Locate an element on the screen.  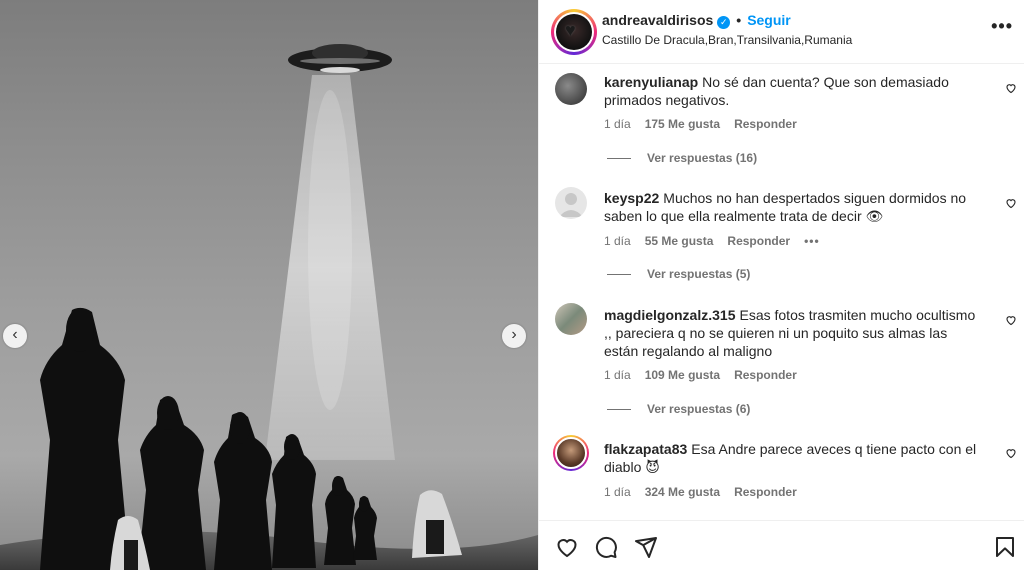
view-replies-button: Ver respuestas (16) is located at coordinates (682, 158).